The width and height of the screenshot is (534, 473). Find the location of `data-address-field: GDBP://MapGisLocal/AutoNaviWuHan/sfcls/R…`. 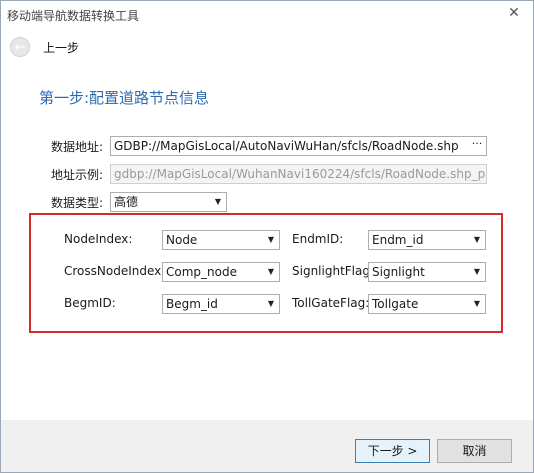

data-address-field: GDBP://MapGisLocal/AutoNaviWuHan/sfcls/R… is located at coordinates (298, 146).